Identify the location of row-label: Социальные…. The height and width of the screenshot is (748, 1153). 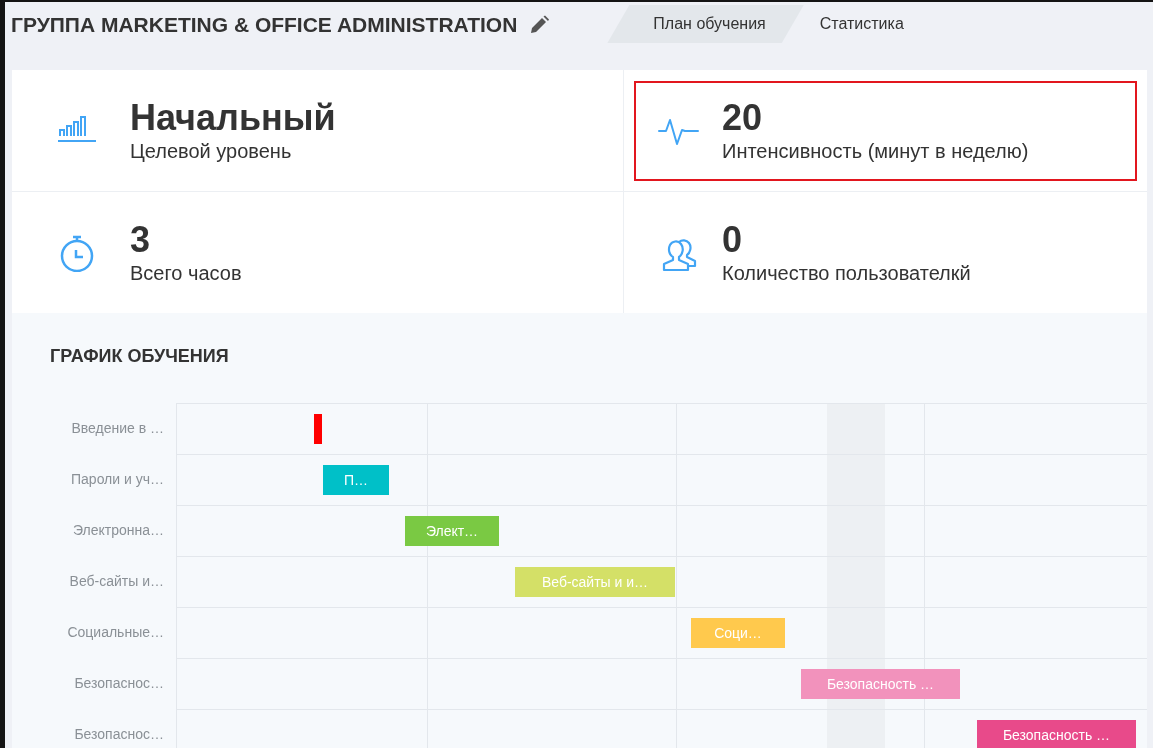
(115, 632).